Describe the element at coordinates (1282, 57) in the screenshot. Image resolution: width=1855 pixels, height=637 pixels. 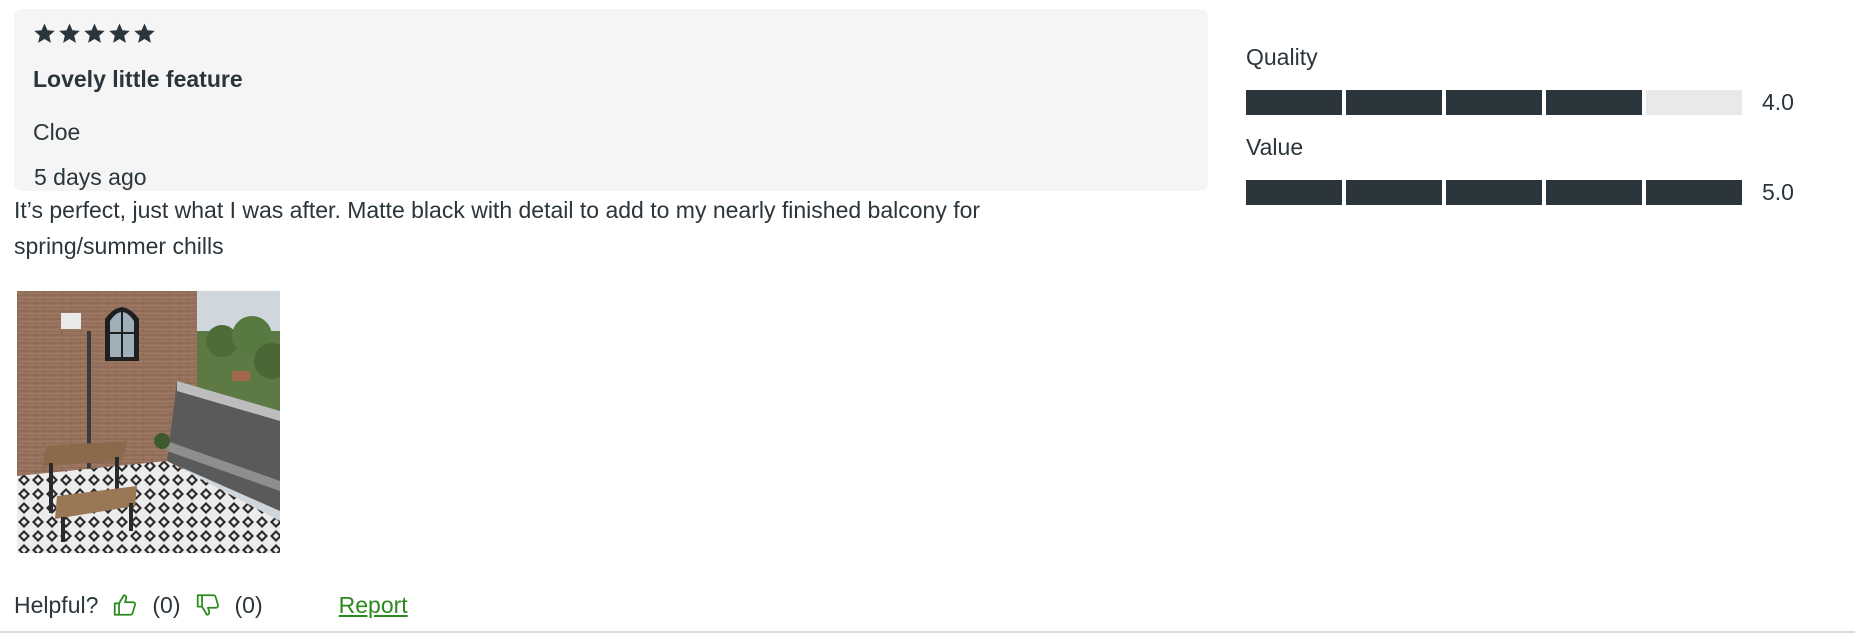
I see `rating-label: Quality` at that location.